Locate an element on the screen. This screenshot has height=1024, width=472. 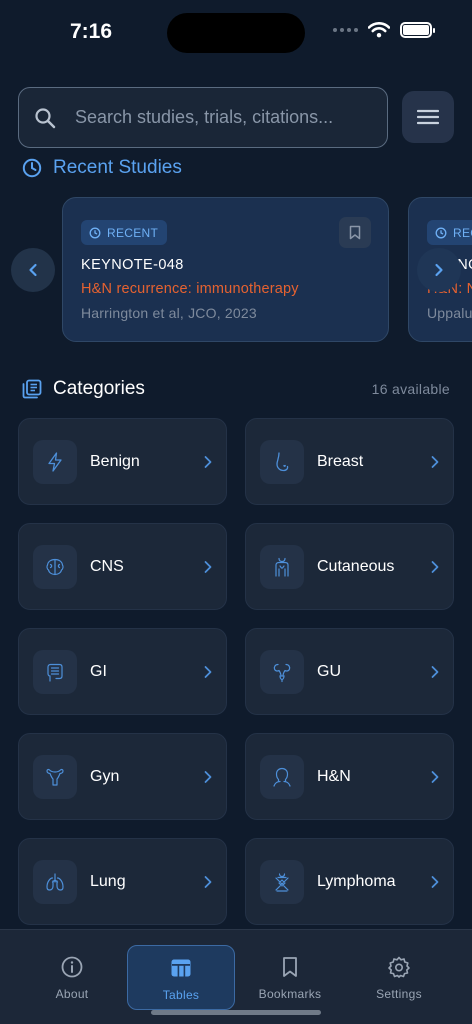
status-bar: 7:16 is located at coordinates (236, 32).